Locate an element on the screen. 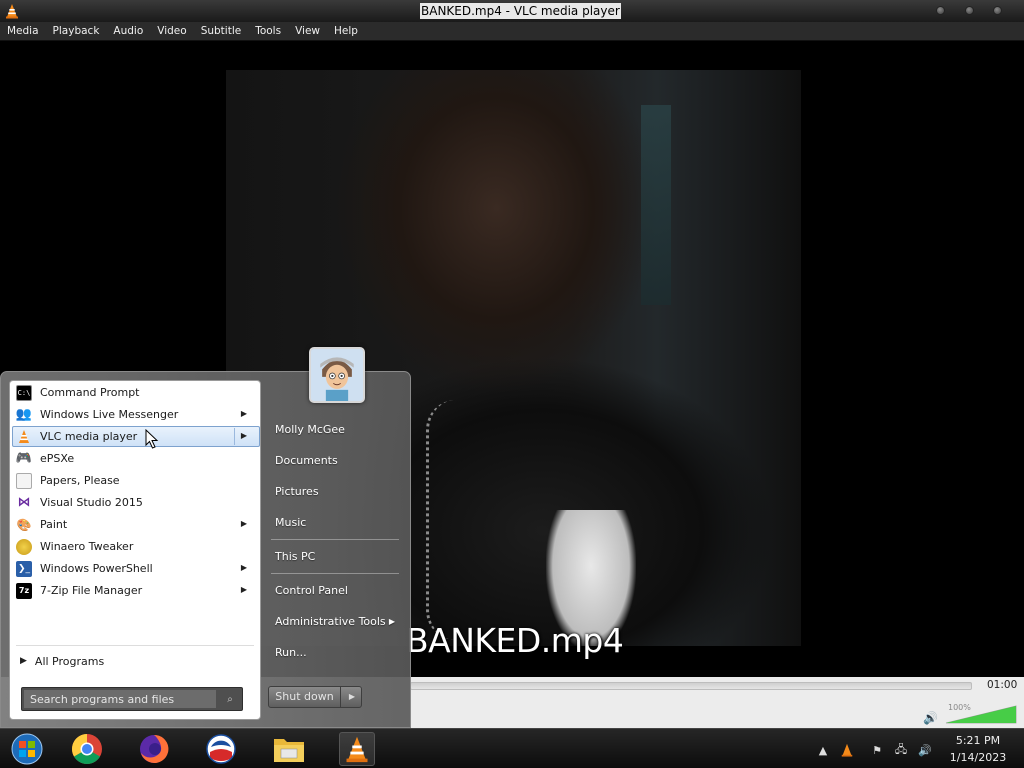 The image size is (1024, 768). chrome-icon is located at coordinates (86, 749).